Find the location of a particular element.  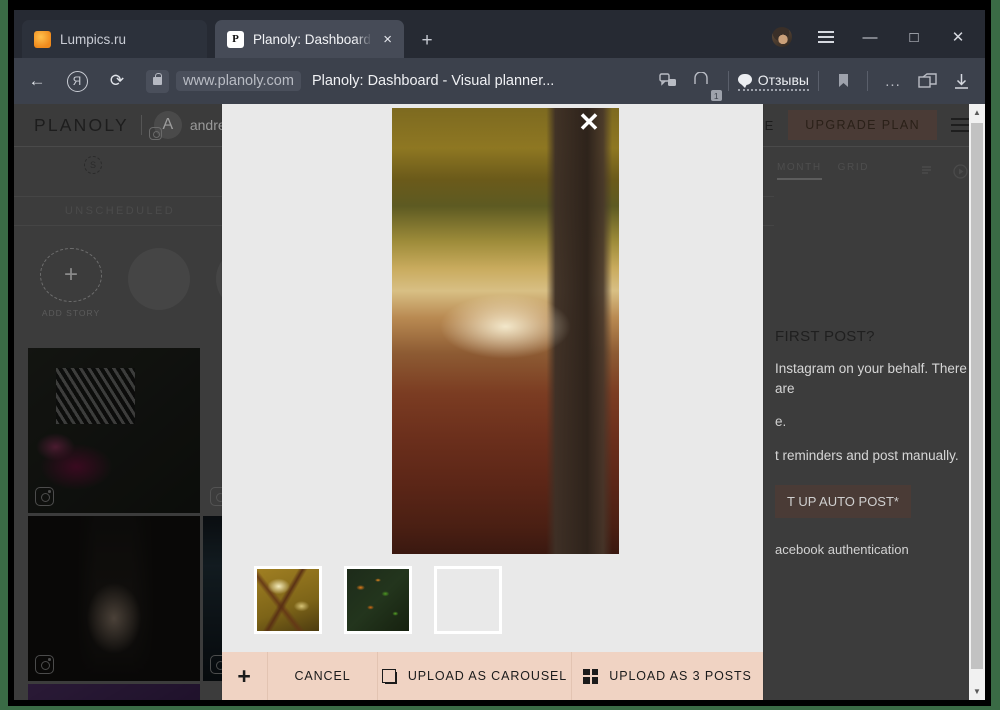

avatar is located at coordinates (782, 37).